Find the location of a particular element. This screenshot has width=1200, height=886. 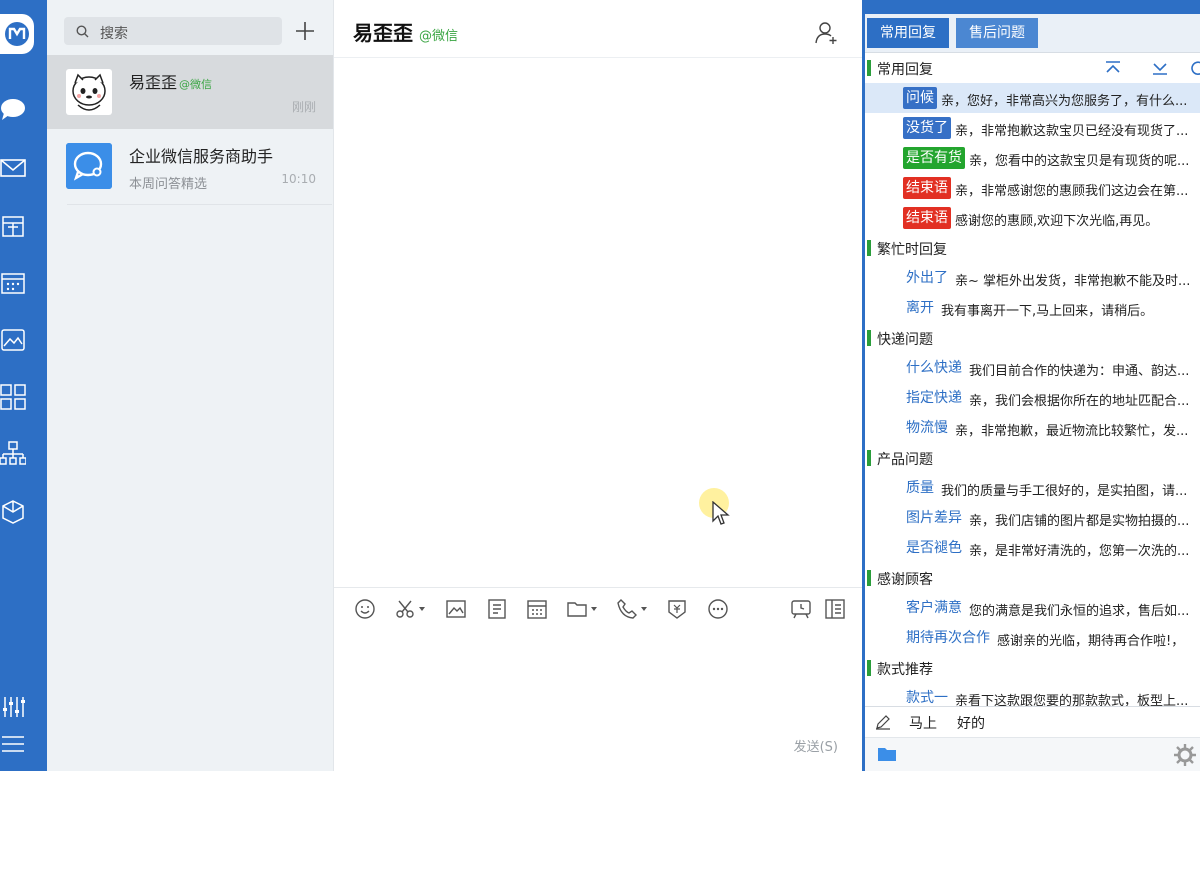

reply-keyword: 外出了 is located at coordinates (927, 278).